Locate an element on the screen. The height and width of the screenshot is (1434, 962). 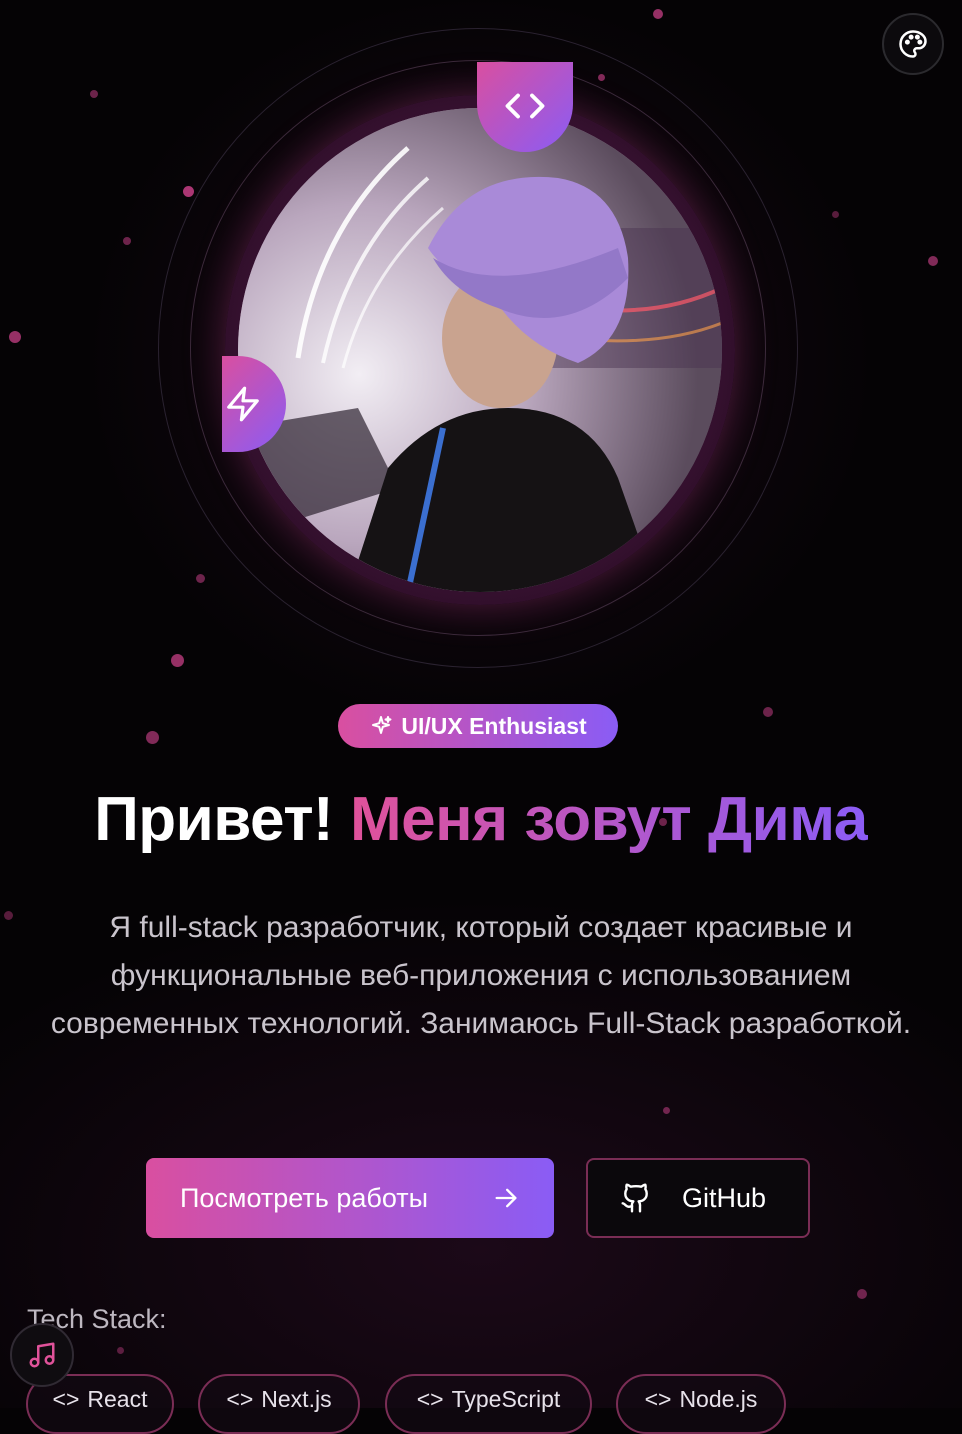
tech-tag-label: TypeScript is located at coordinates (506, 1399).